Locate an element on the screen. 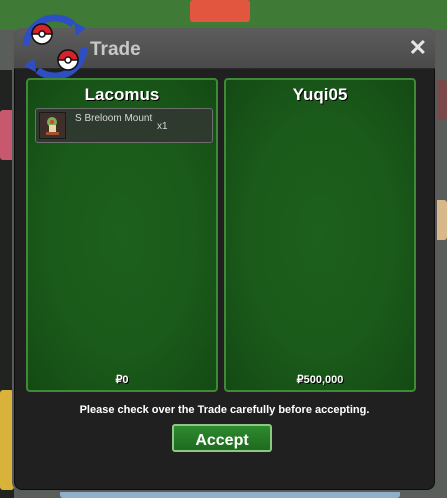 The image size is (447, 498). item-quantity: x1 is located at coordinates (162, 126).